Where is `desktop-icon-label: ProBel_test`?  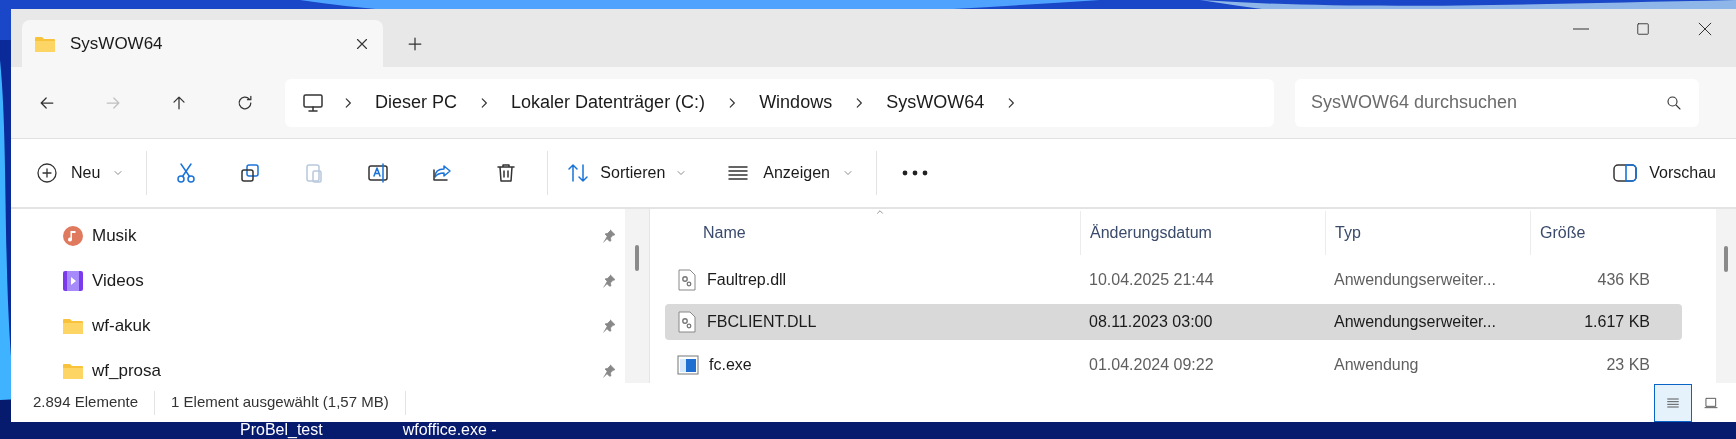
desktop-icon-label: ProBel_test is located at coordinates (281, 429).